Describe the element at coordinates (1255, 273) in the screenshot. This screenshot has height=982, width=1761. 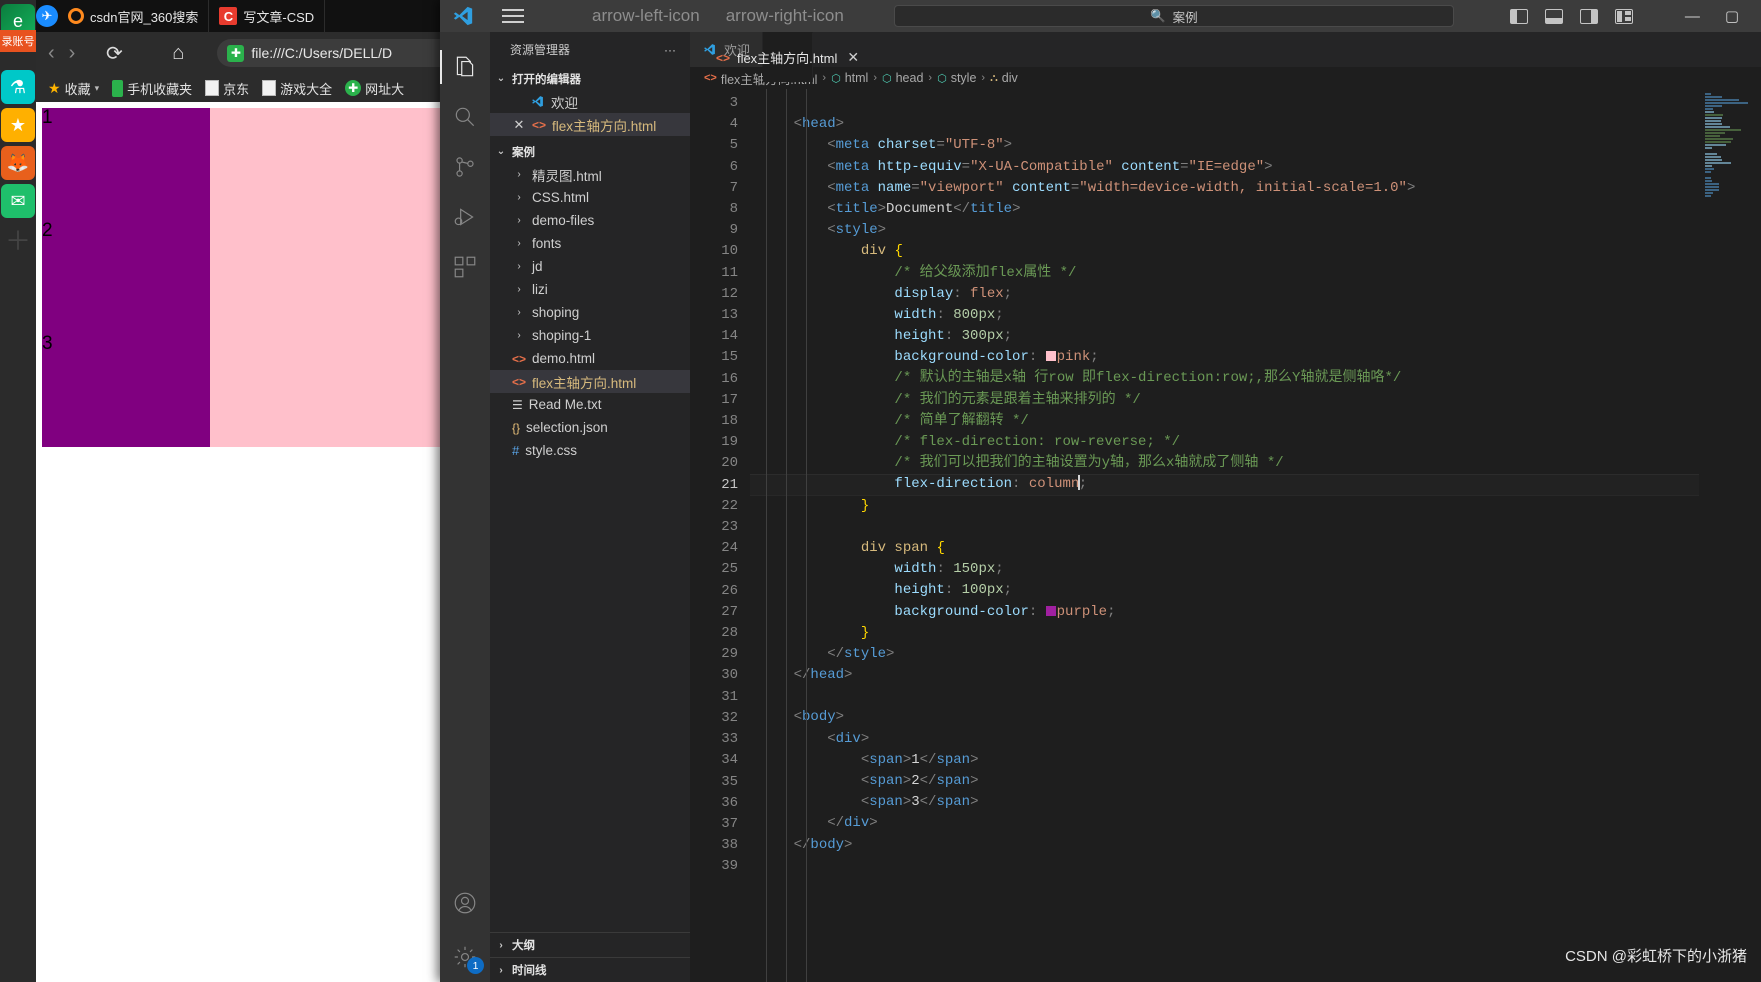
I see `code-line: /* 给父级添加flex属性 */` at that location.